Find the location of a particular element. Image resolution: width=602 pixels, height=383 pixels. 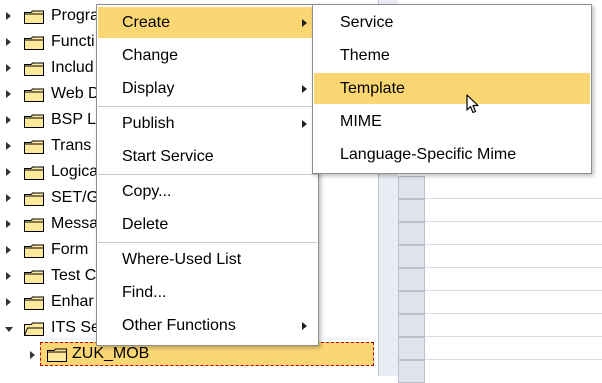

submenu-item-template: Template is located at coordinates (452, 88).